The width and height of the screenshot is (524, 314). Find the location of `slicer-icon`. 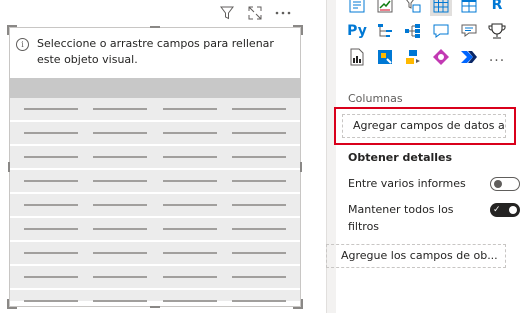

slicer-icon is located at coordinates (413, 8).